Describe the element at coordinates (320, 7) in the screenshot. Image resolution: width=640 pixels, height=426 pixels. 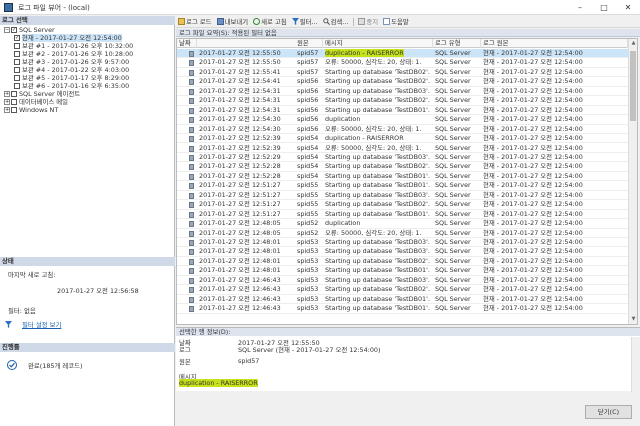
I see `title-bar: 로그 파일 뷰어 - (local) – □ ✕` at that location.